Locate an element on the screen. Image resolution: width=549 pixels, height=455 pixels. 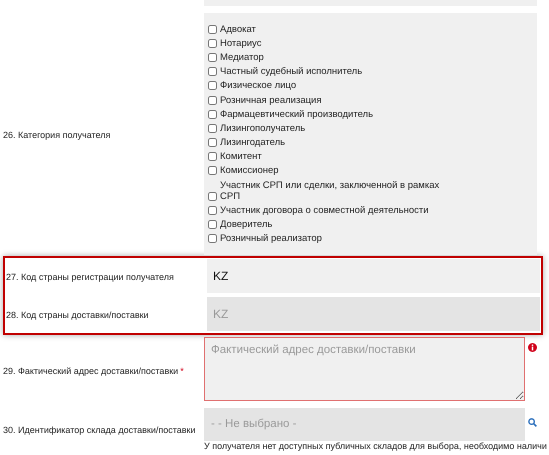
field-label: 30. Идентификатор склада доставки/поставки is located at coordinates (99, 429).